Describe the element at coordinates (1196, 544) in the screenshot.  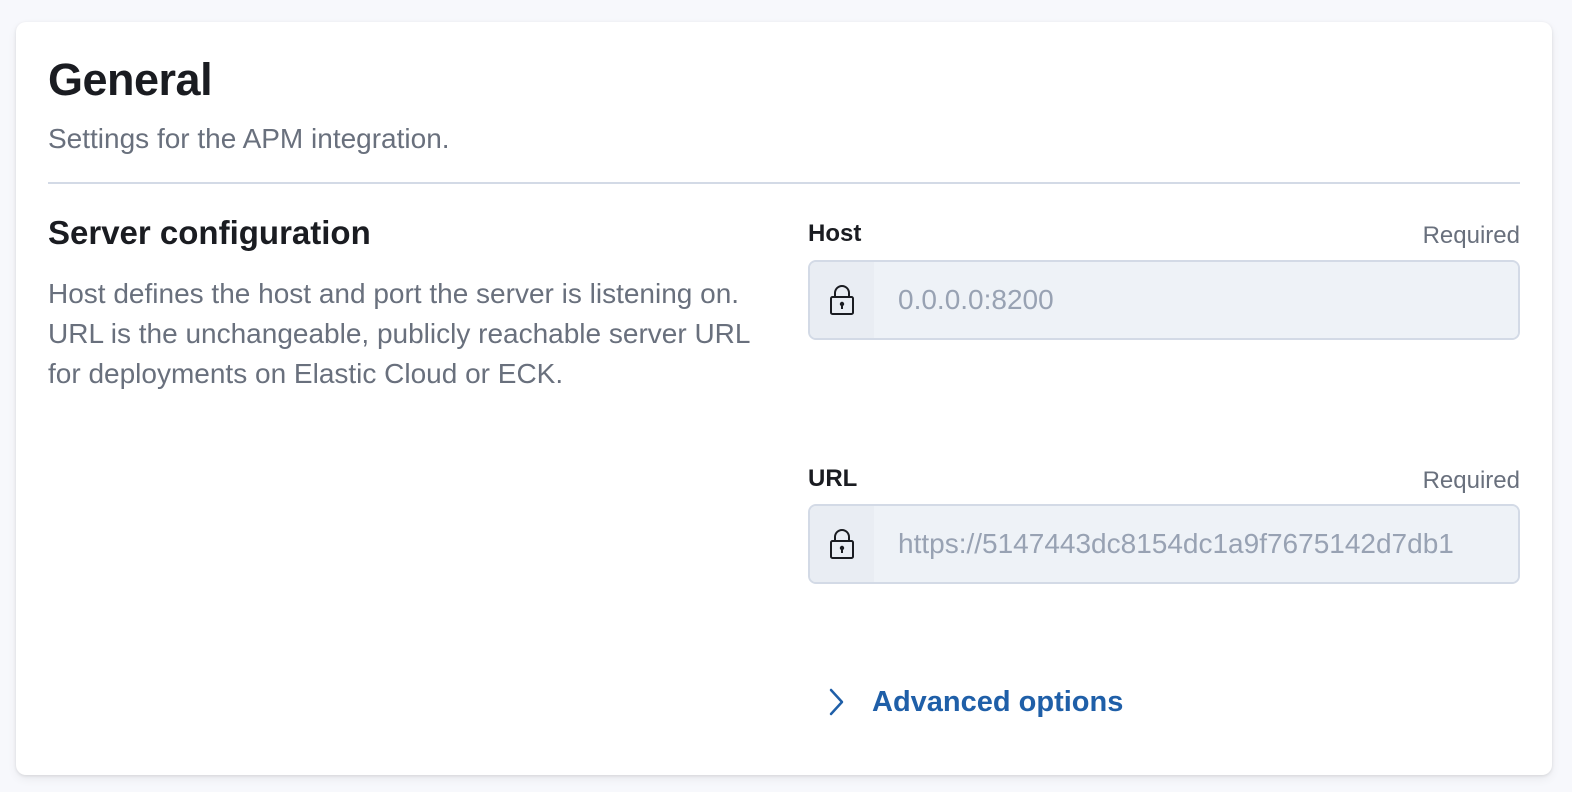
I see `url-input: https://5147443dc8154dc1a9f7675142d7db1` at that location.